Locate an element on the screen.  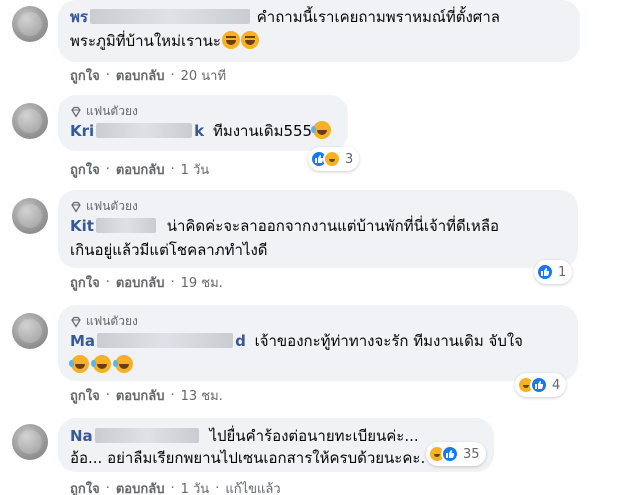
comment-bubble: แฟนตัวยง Kri k ทีมงานเดิม555 is located at coordinates (203, 123).